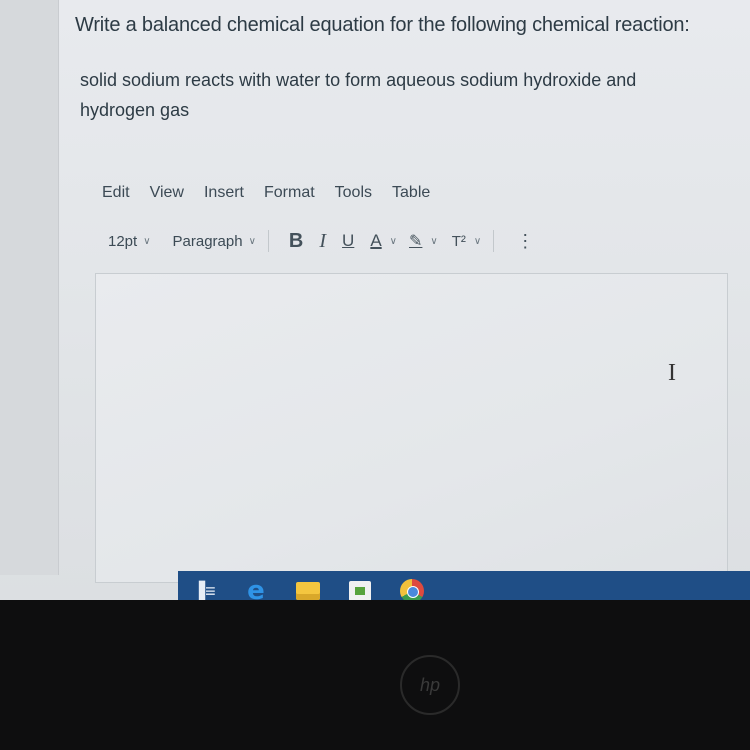 The image size is (750, 750). What do you see at coordinates (430, 685) in the screenshot?
I see `laptop-logo: hp` at bounding box center [430, 685].